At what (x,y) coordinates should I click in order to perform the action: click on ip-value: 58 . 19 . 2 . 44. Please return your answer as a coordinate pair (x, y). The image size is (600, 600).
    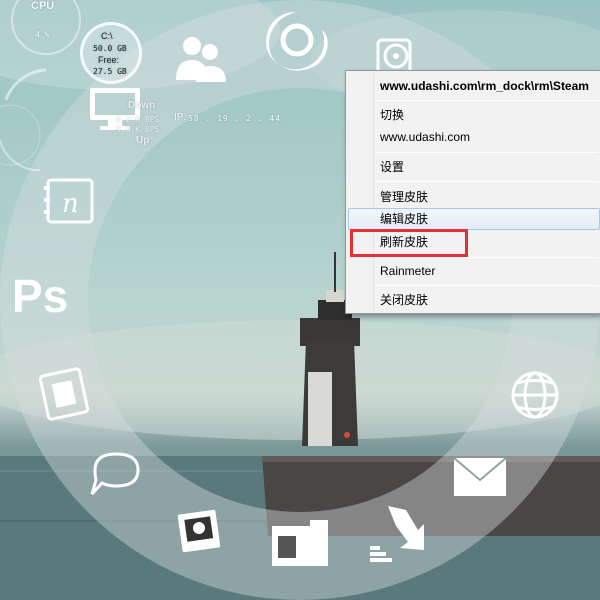
    Looking at the image, I should click on (235, 118).